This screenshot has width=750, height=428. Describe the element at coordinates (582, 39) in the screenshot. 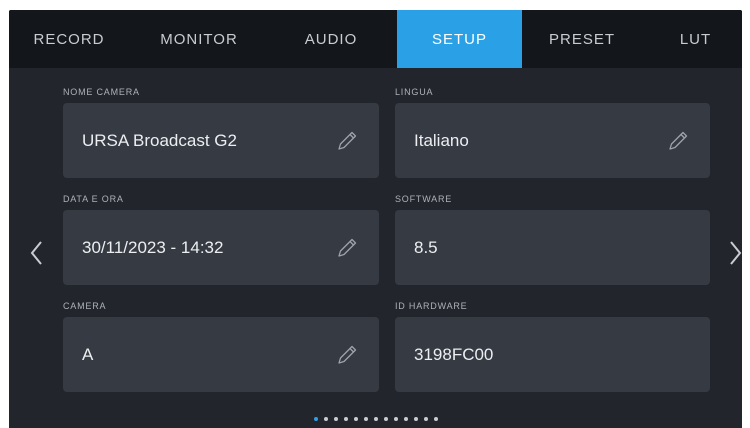

I see `tab-preset: PRESET` at that location.